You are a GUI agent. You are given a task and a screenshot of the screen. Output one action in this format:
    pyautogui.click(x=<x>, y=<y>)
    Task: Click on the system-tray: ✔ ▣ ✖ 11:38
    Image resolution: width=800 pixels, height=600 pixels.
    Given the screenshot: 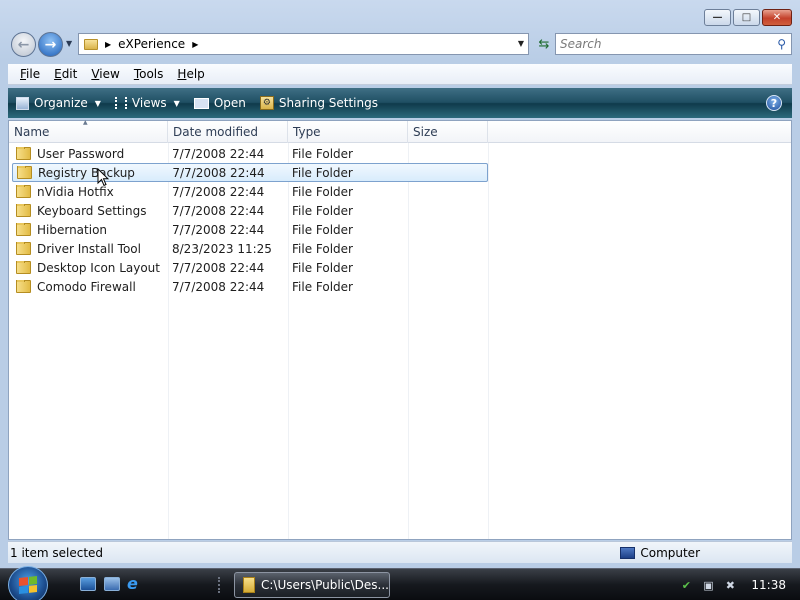 What is the action you would take?
    pyautogui.click(x=735, y=584)
    